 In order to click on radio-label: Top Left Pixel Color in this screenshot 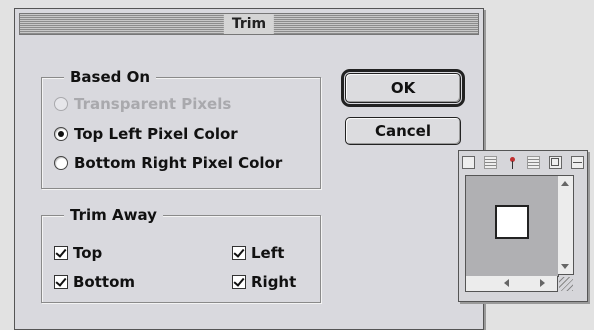, I will do `click(156, 134)`.